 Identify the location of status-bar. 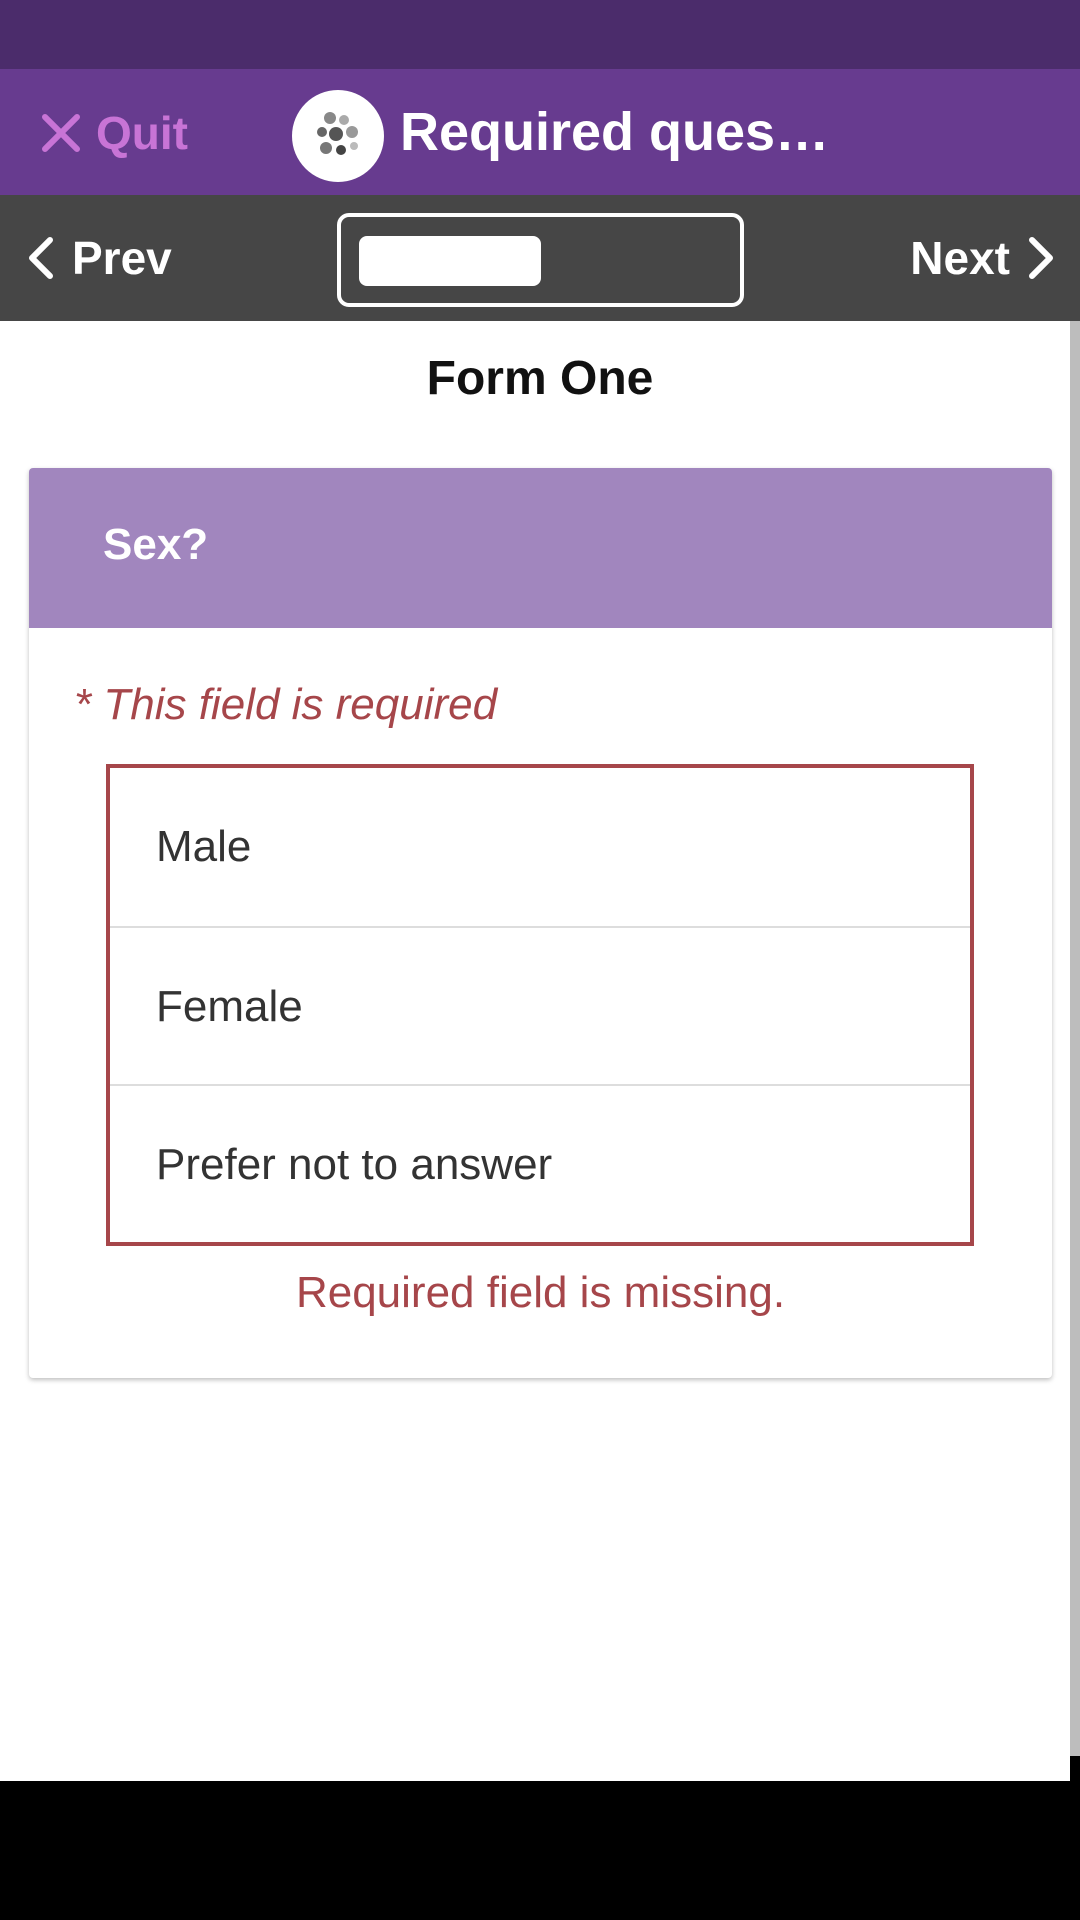
(540, 34).